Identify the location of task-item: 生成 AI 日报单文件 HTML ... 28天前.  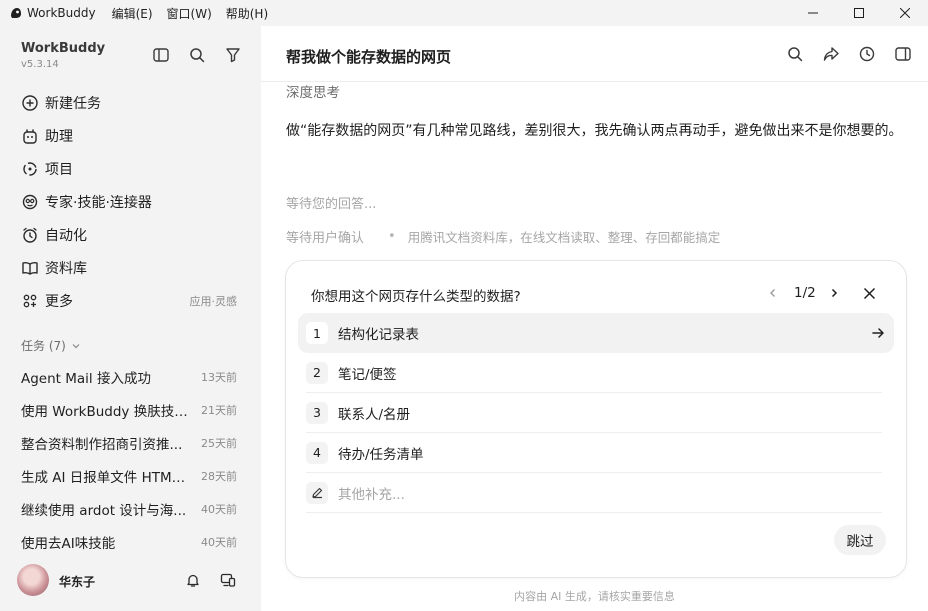
(132, 475).